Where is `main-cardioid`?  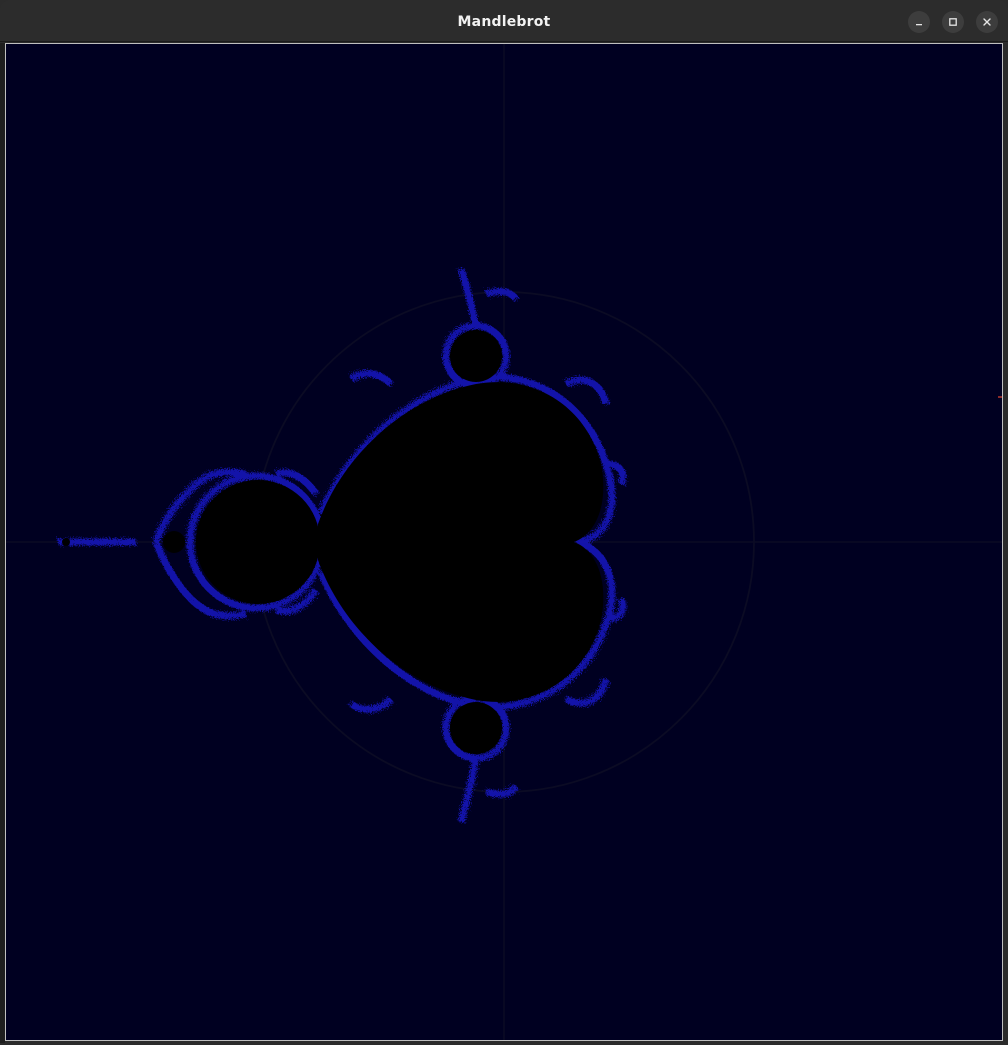 main-cardioid is located at coordinates (461, 542).